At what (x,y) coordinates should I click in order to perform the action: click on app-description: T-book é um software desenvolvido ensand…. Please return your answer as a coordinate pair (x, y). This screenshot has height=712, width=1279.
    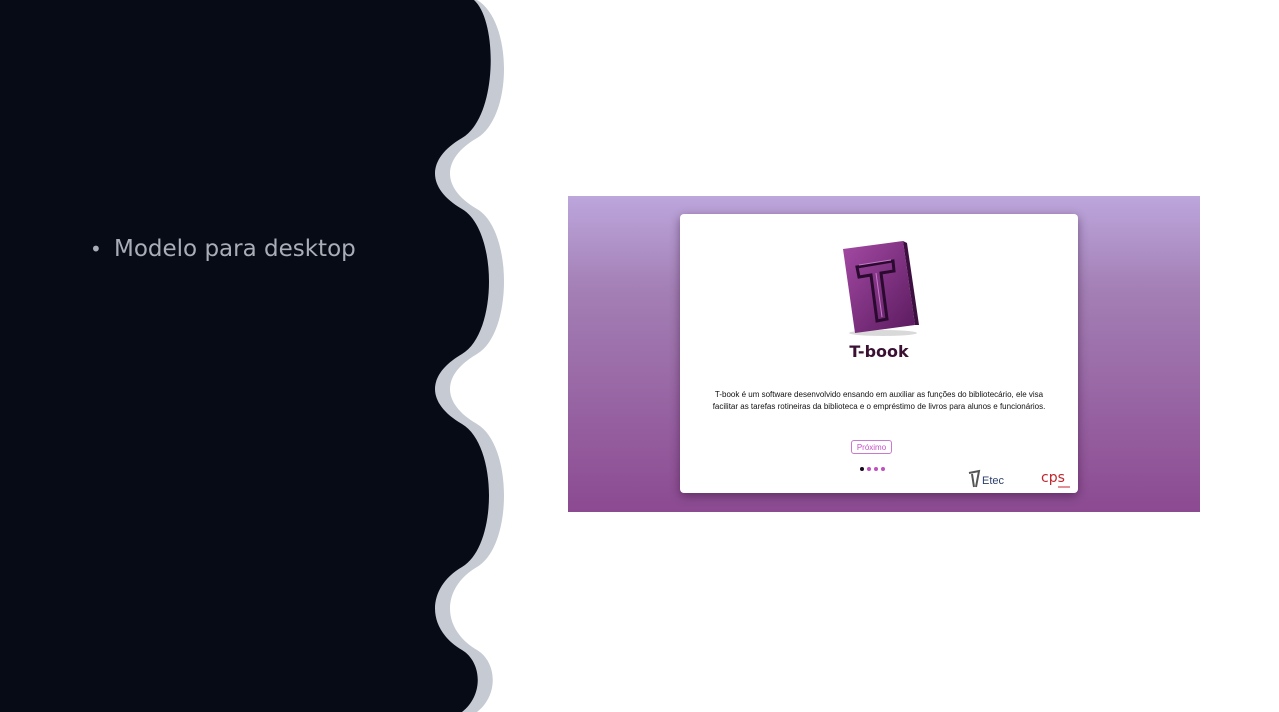
    Looking at the image, I should click on (879, 400).